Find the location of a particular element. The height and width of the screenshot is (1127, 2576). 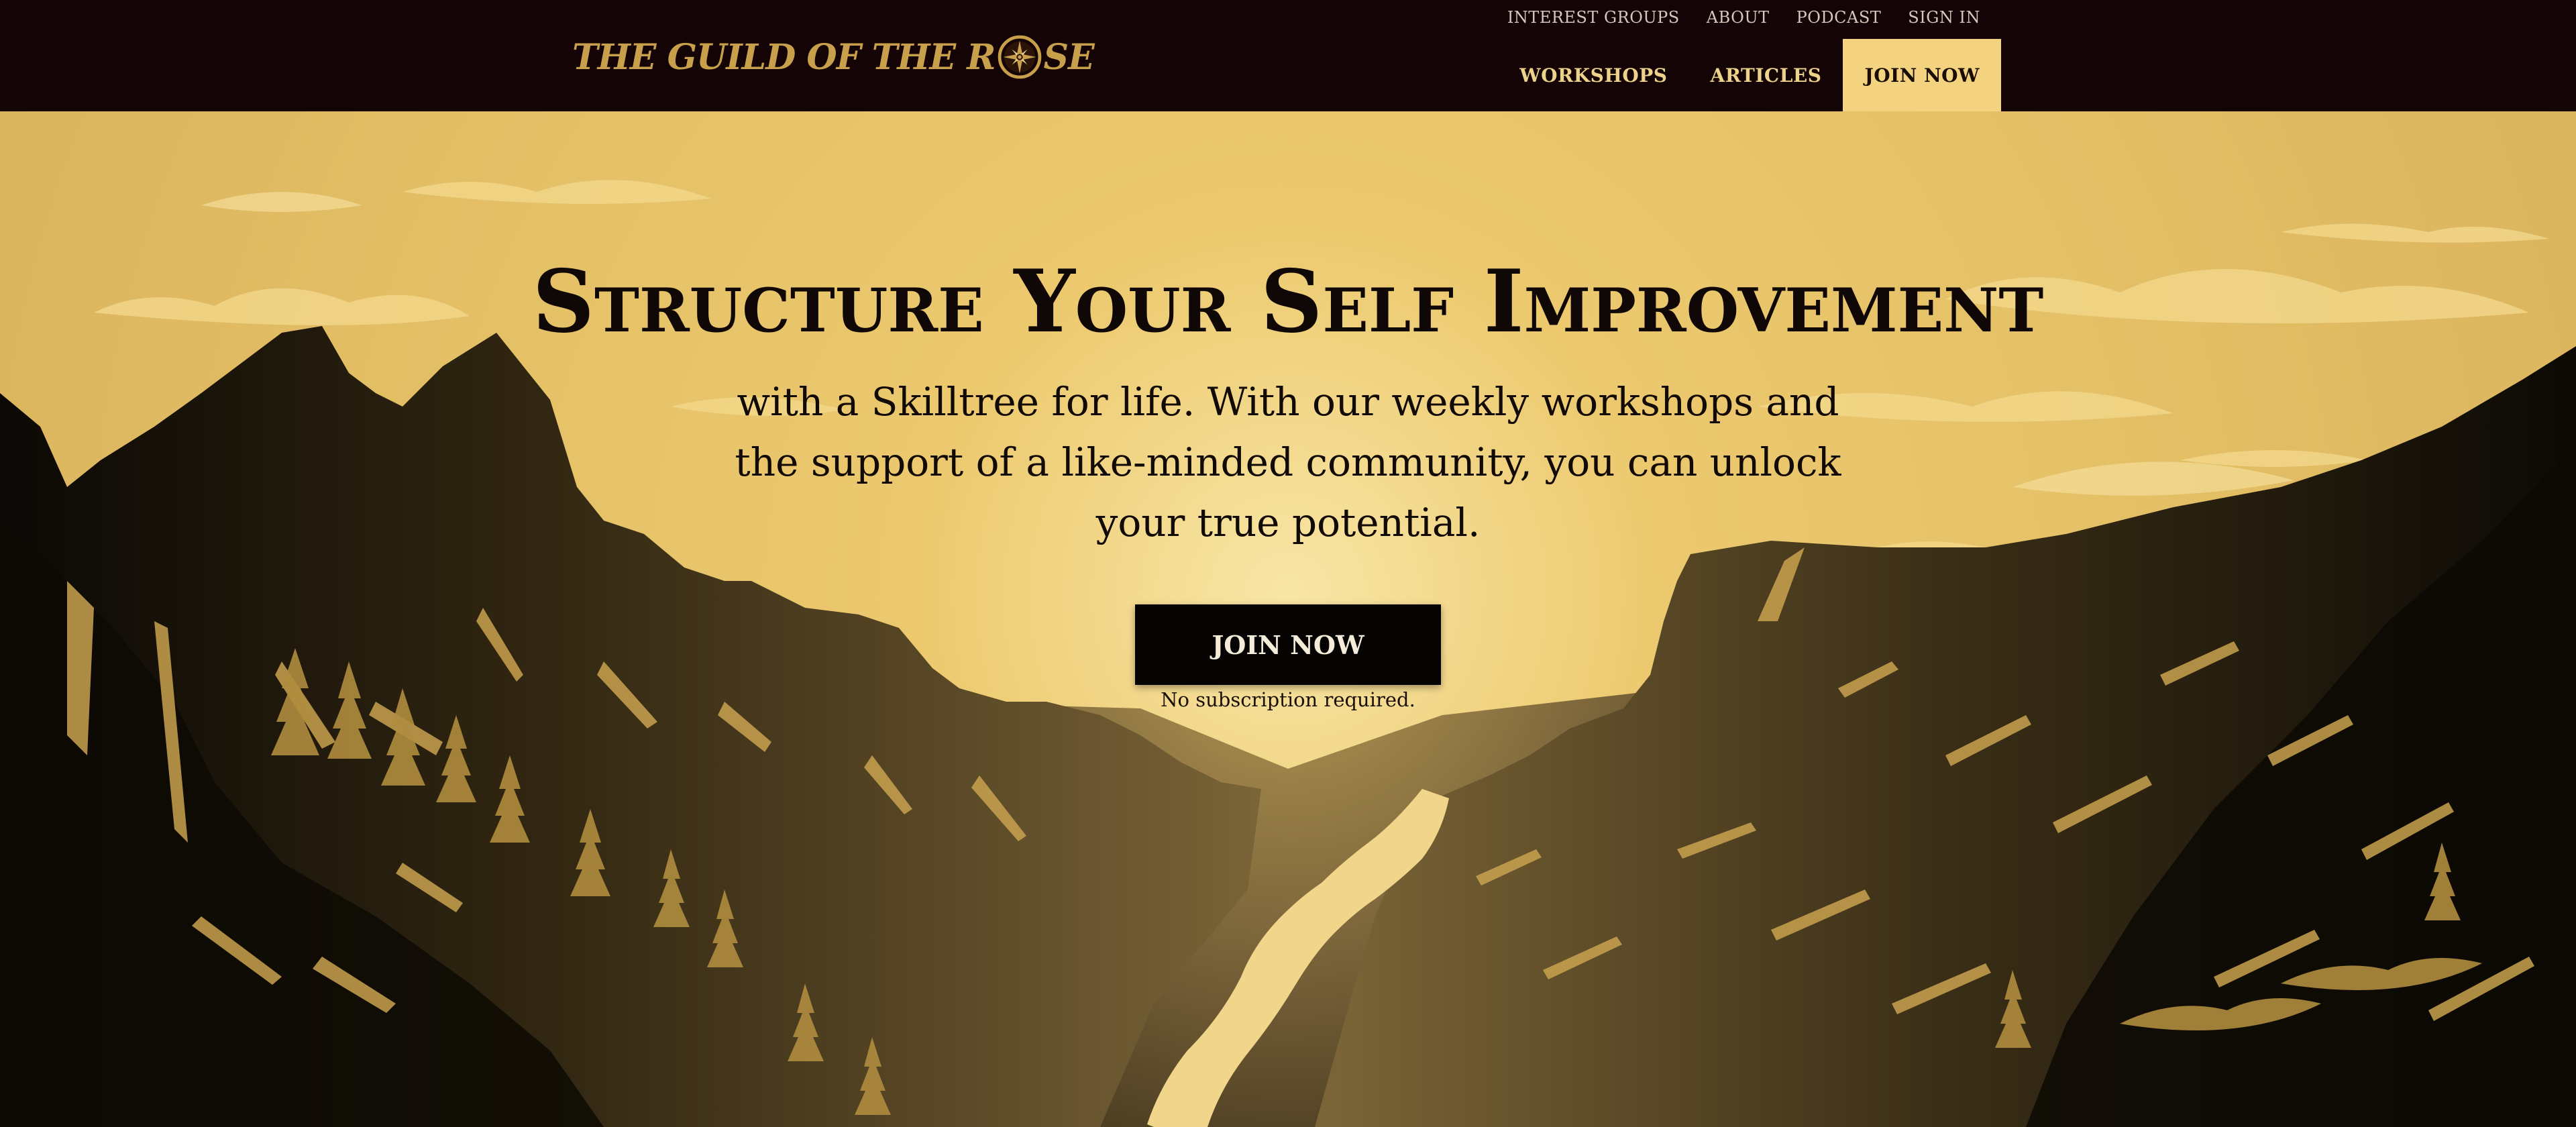

hero-join-now-button: JOIN NOW is located at coordinates (1288, 644).